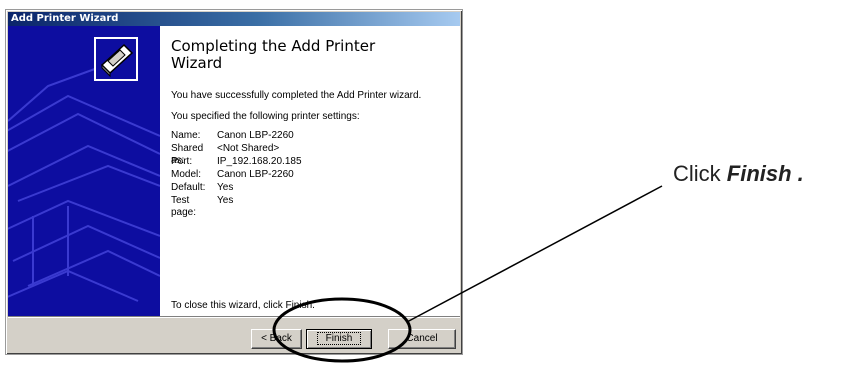  Describe the element at coordinates (116, 59) in the screenshot. I see `printer-wizard-icon` at that location.